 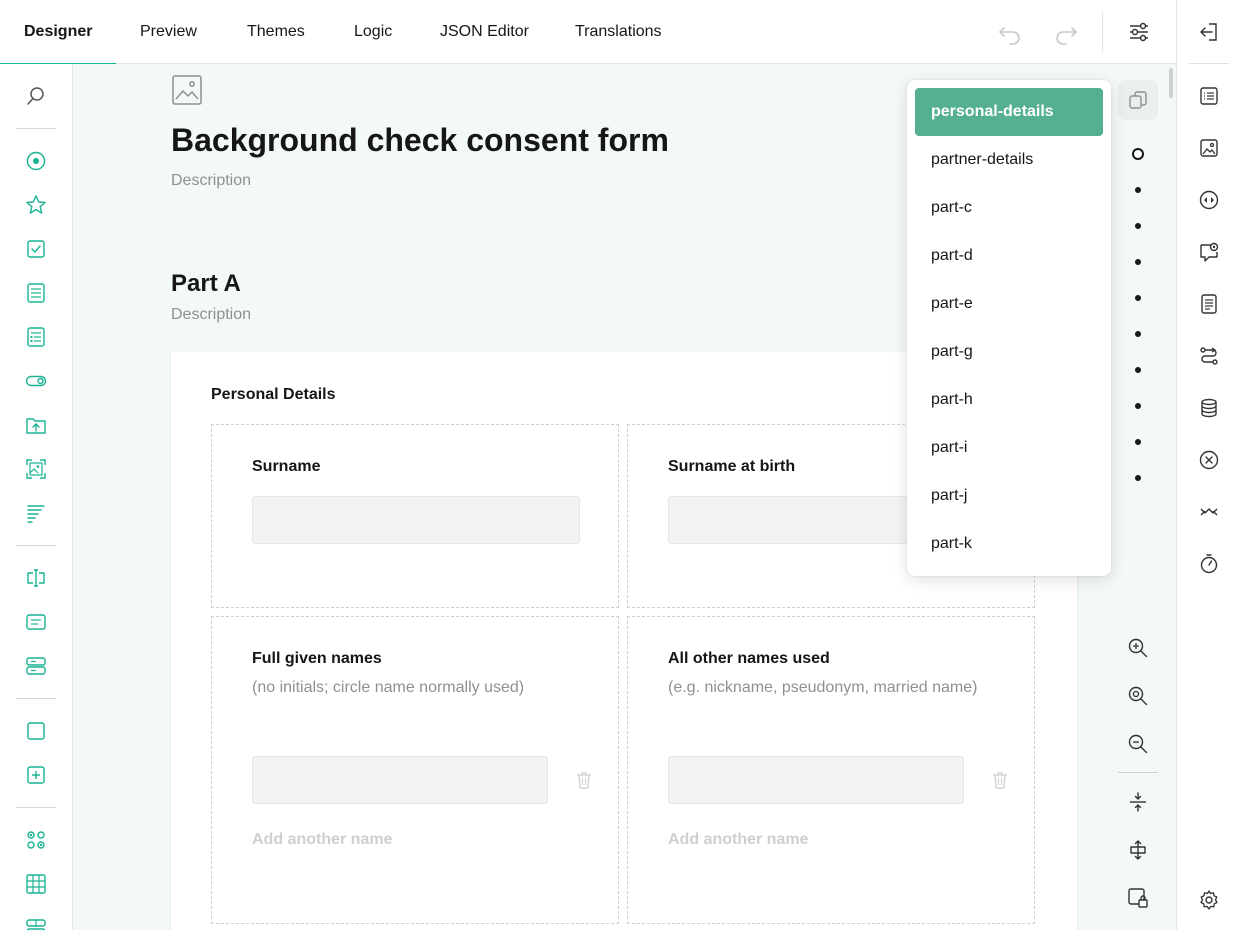 What do you see at coordinates (1209, 512) in the screenshot?
I see `sidebar-completed-button` at bounding box center [1209, 512].